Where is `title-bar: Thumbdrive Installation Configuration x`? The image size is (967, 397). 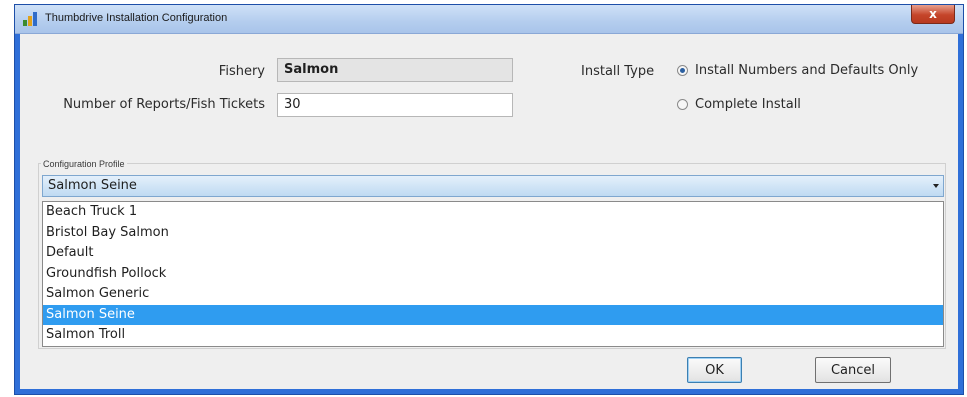 title-bar: Thumbdrive Installation Configuration x is located at coordinates (489, 19).